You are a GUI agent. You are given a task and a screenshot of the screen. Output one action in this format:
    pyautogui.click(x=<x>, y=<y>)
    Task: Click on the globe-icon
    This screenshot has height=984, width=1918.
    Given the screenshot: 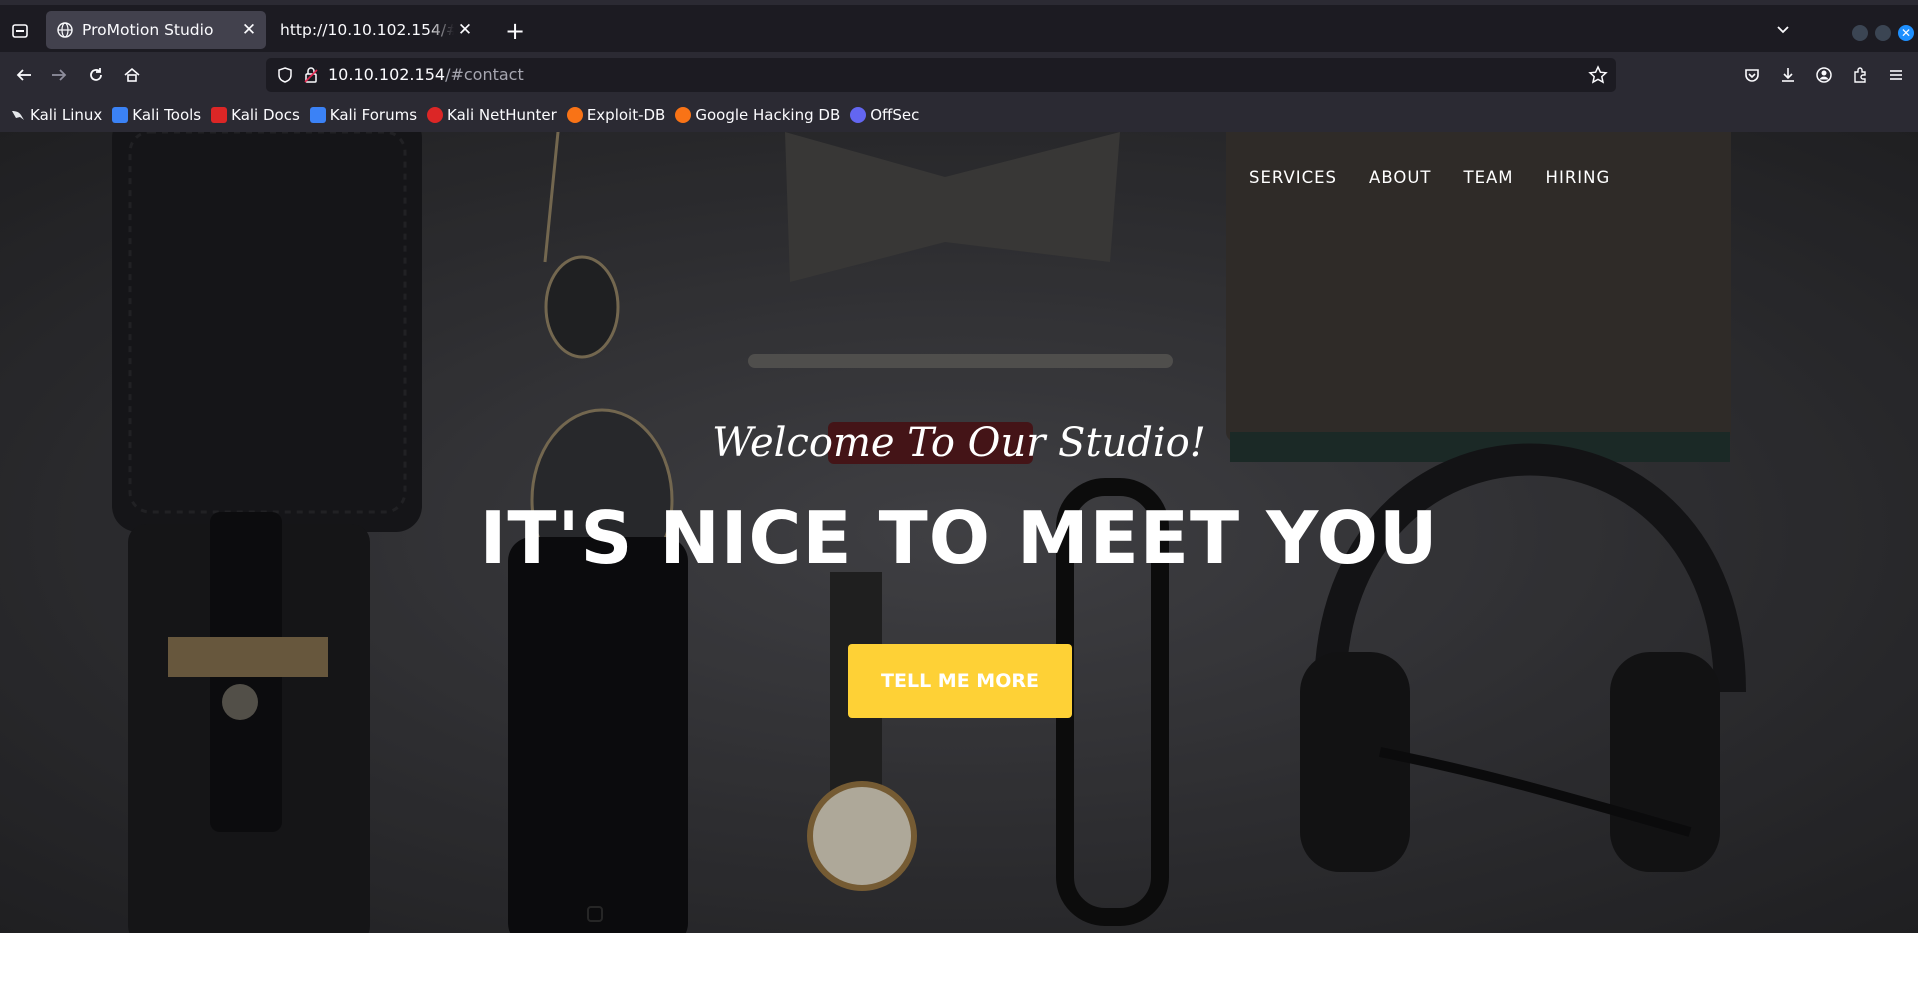 What is the action you would take?
    pyautogui.click(x=65, y=30)
    